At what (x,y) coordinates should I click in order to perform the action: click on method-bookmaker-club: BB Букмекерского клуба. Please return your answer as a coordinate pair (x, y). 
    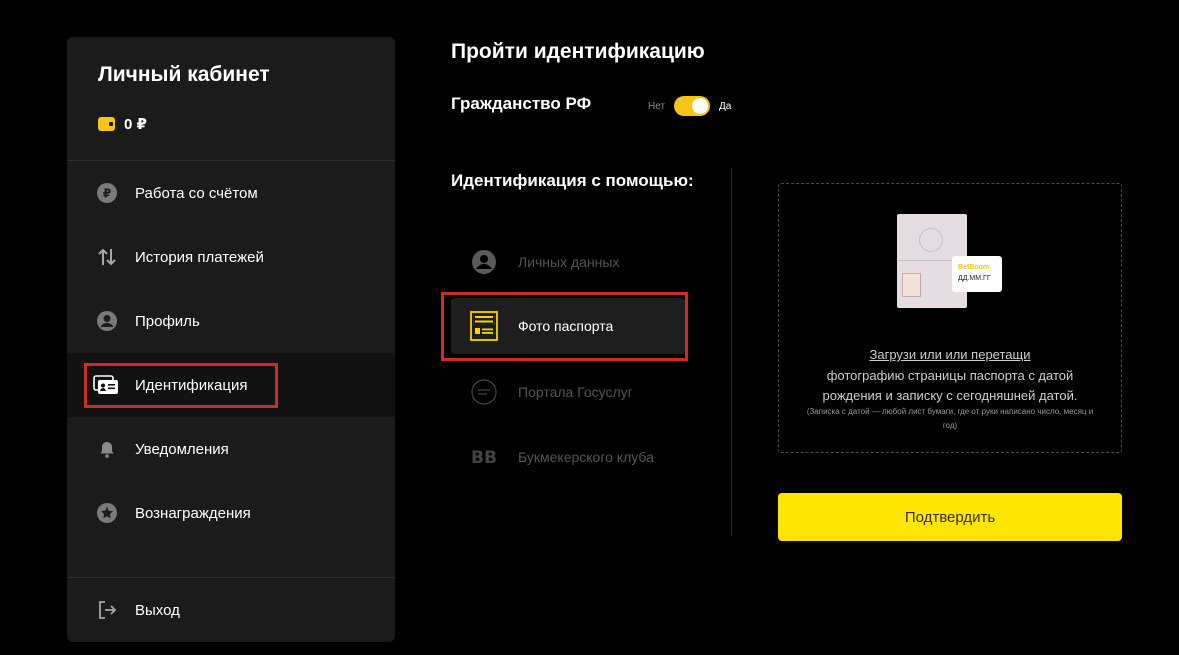
    Looking at the image, I should click on (568, 457).